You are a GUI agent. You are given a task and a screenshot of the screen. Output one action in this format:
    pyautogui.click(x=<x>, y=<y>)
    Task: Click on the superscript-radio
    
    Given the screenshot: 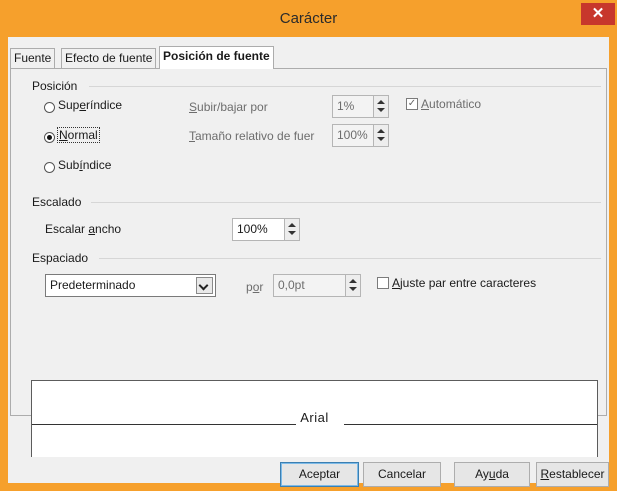 What is the action you would take?
    pyautogui.click(x=49, y=107)
    